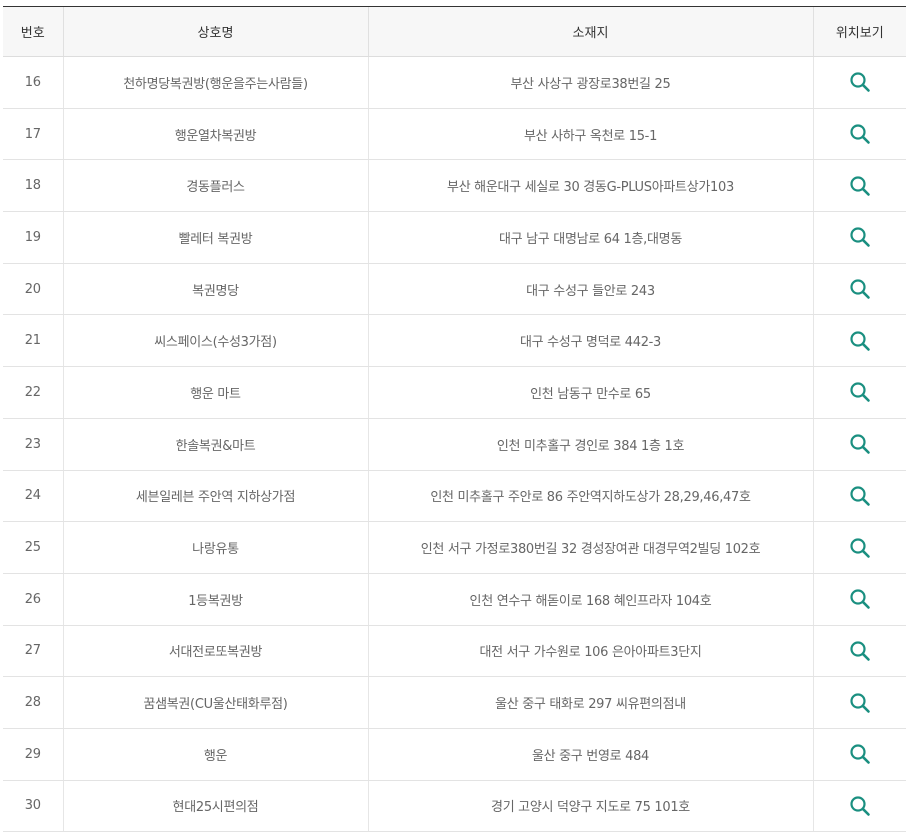 The width and height of the screenshot is (906, 838). What do you see at coordinates (33, 392) in the screenshot?
I see `row-number: 22` at bounding box center [33, 392].